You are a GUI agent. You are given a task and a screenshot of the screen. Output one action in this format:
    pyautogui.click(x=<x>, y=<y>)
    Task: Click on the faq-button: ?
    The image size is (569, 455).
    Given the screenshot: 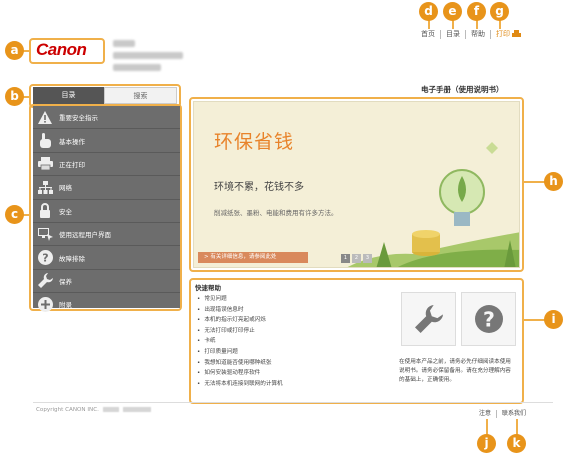 What is the action you would take?
    pyautogui.click(x=488, y=319)
    